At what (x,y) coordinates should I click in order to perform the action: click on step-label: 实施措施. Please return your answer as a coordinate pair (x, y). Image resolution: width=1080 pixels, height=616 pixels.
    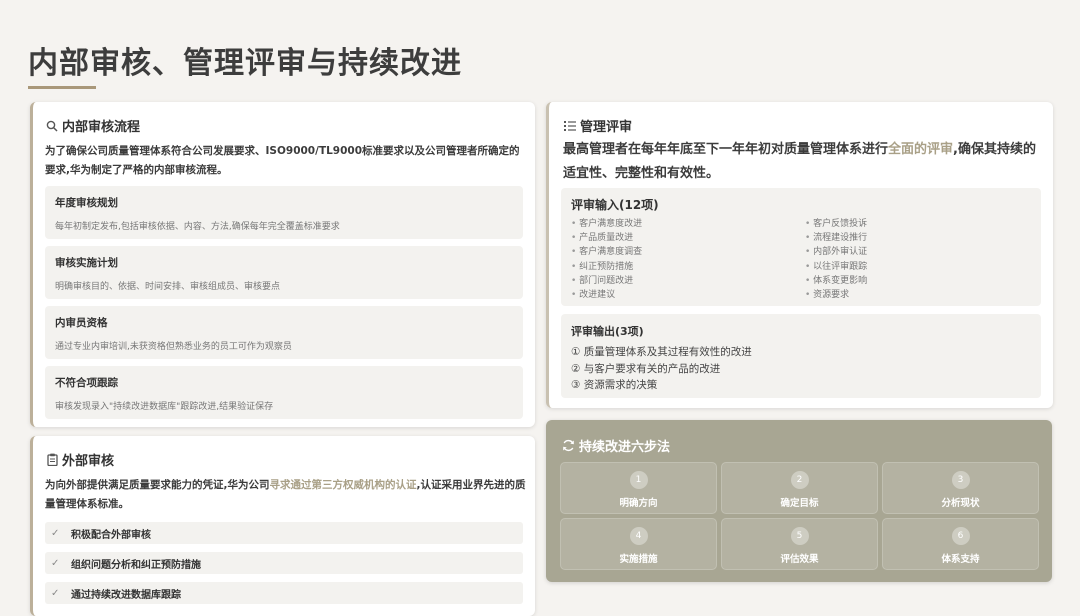
    Looking at the image, I should click on (638, 559).